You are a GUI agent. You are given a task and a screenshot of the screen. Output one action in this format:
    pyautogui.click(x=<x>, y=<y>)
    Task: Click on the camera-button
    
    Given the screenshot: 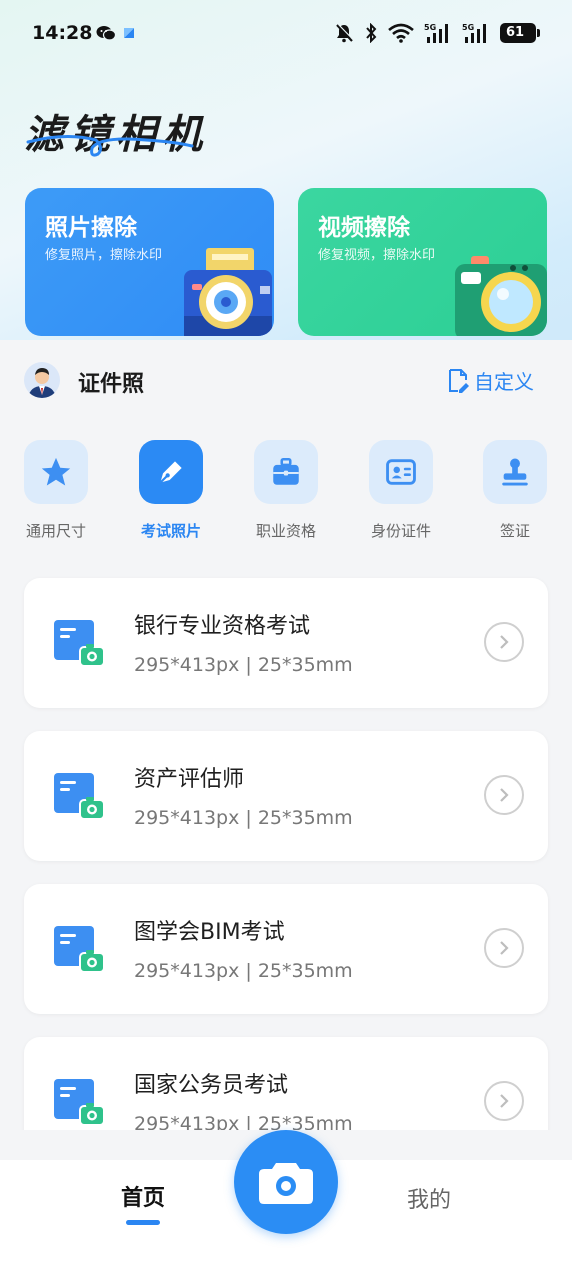 What is the action you would take?
    pyautogui.click(x=286, y=1182)
    